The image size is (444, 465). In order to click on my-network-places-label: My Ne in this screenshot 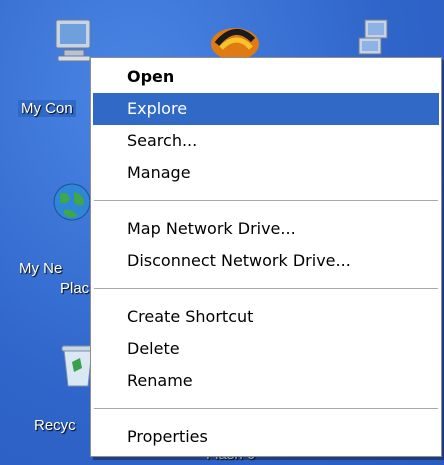, I will do `click(40, 268)`.